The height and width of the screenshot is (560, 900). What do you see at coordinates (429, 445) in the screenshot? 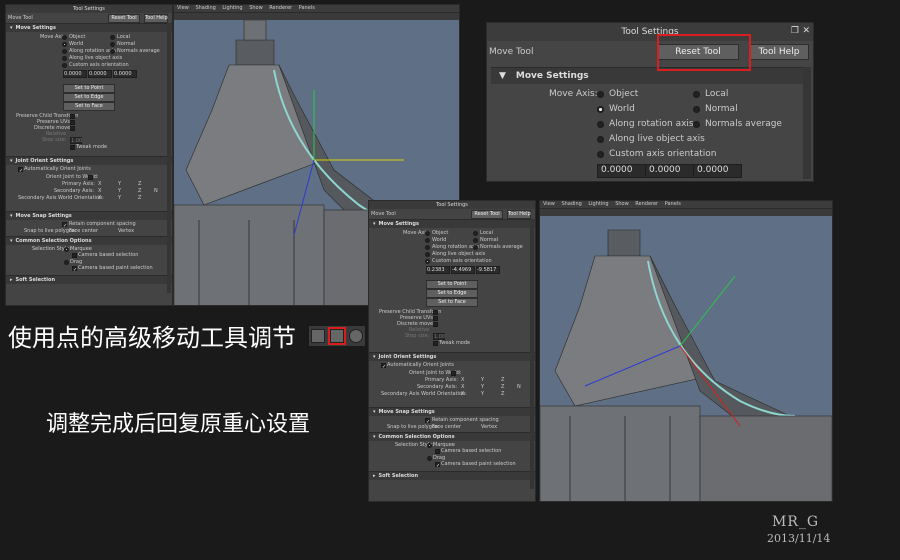
I see `radio-marquee-mid` at bounding box center [429, 445].